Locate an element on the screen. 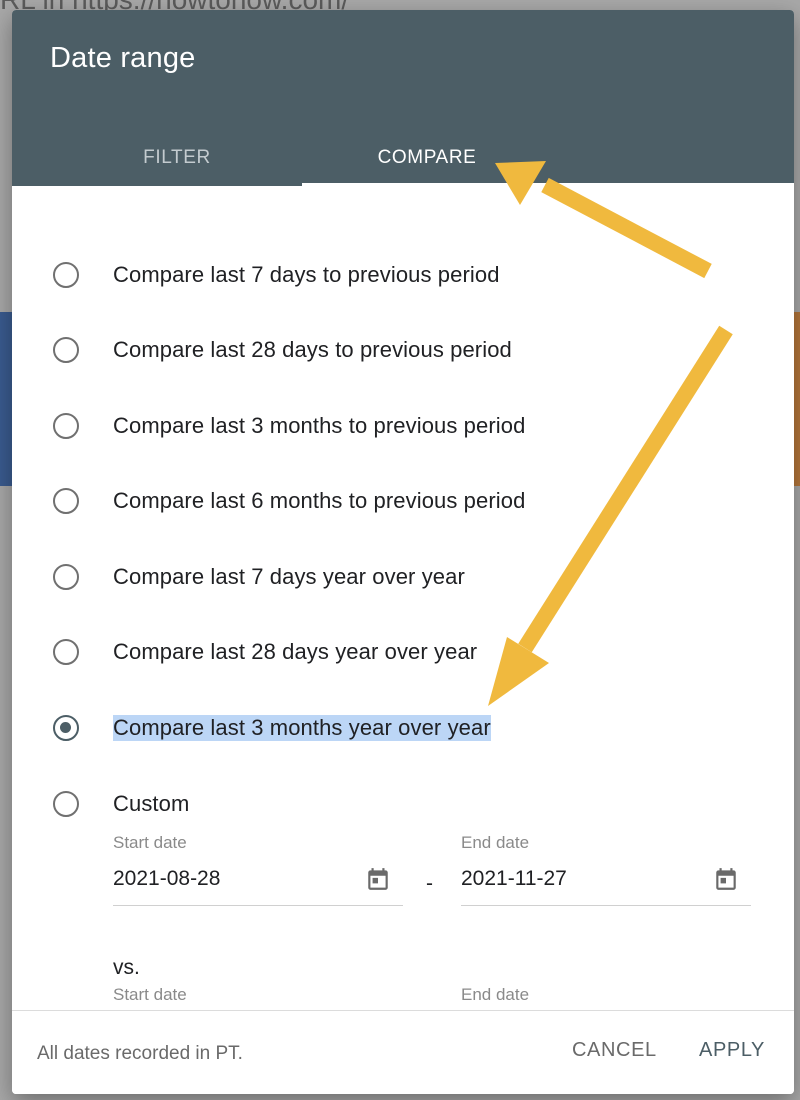  option-label: Compare last 7 days to previous period is located at coordinates (306, 274).